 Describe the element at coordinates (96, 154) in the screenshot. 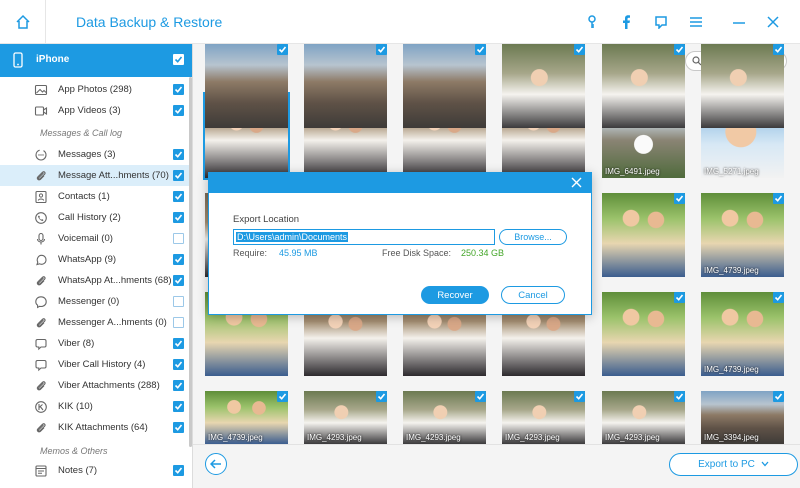

I see `sidebar-item: Messages (3)` at that location.